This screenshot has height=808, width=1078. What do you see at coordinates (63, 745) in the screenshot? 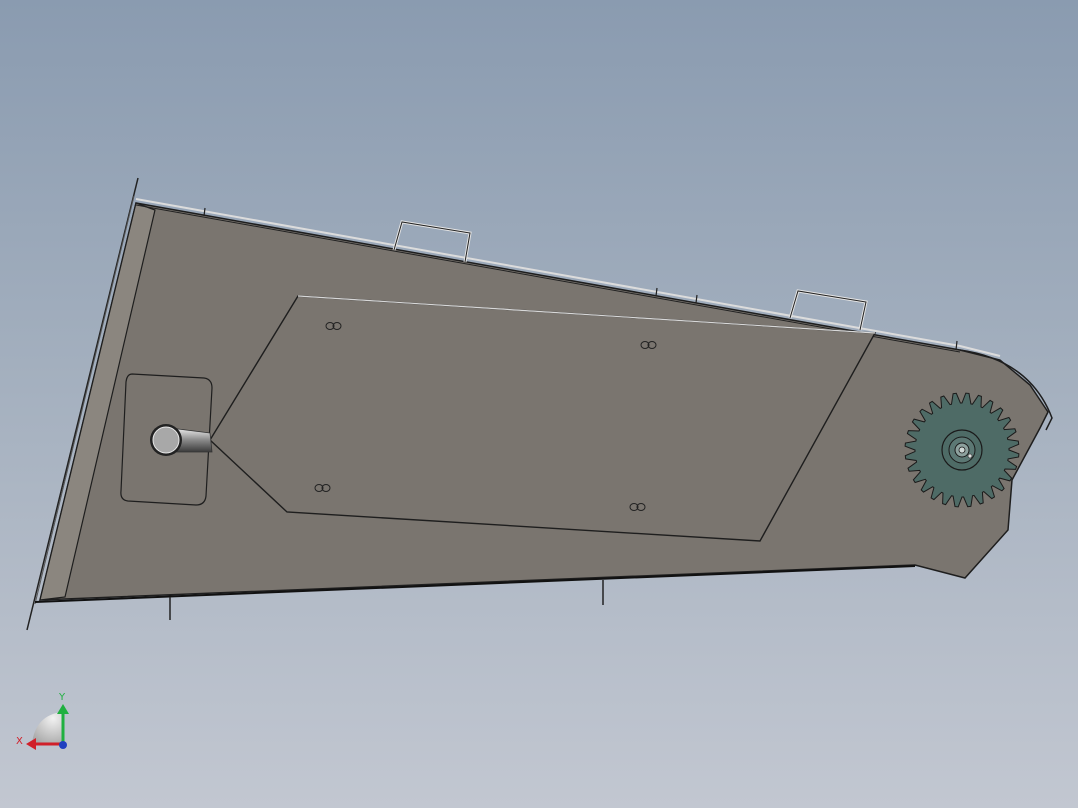
I see `z-axis-dot` at bounding box center [63, 745].